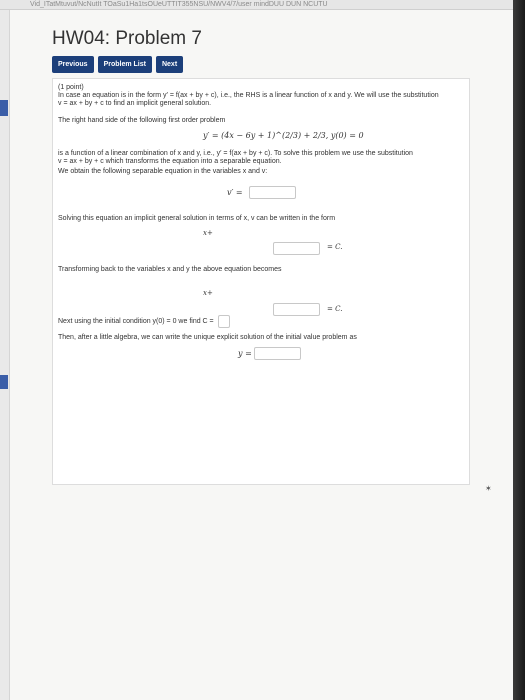  What do you see at coordinates (224, 321) in the screenshot?
I see `constant-c-answer-input` at bounding box center [224, 321].